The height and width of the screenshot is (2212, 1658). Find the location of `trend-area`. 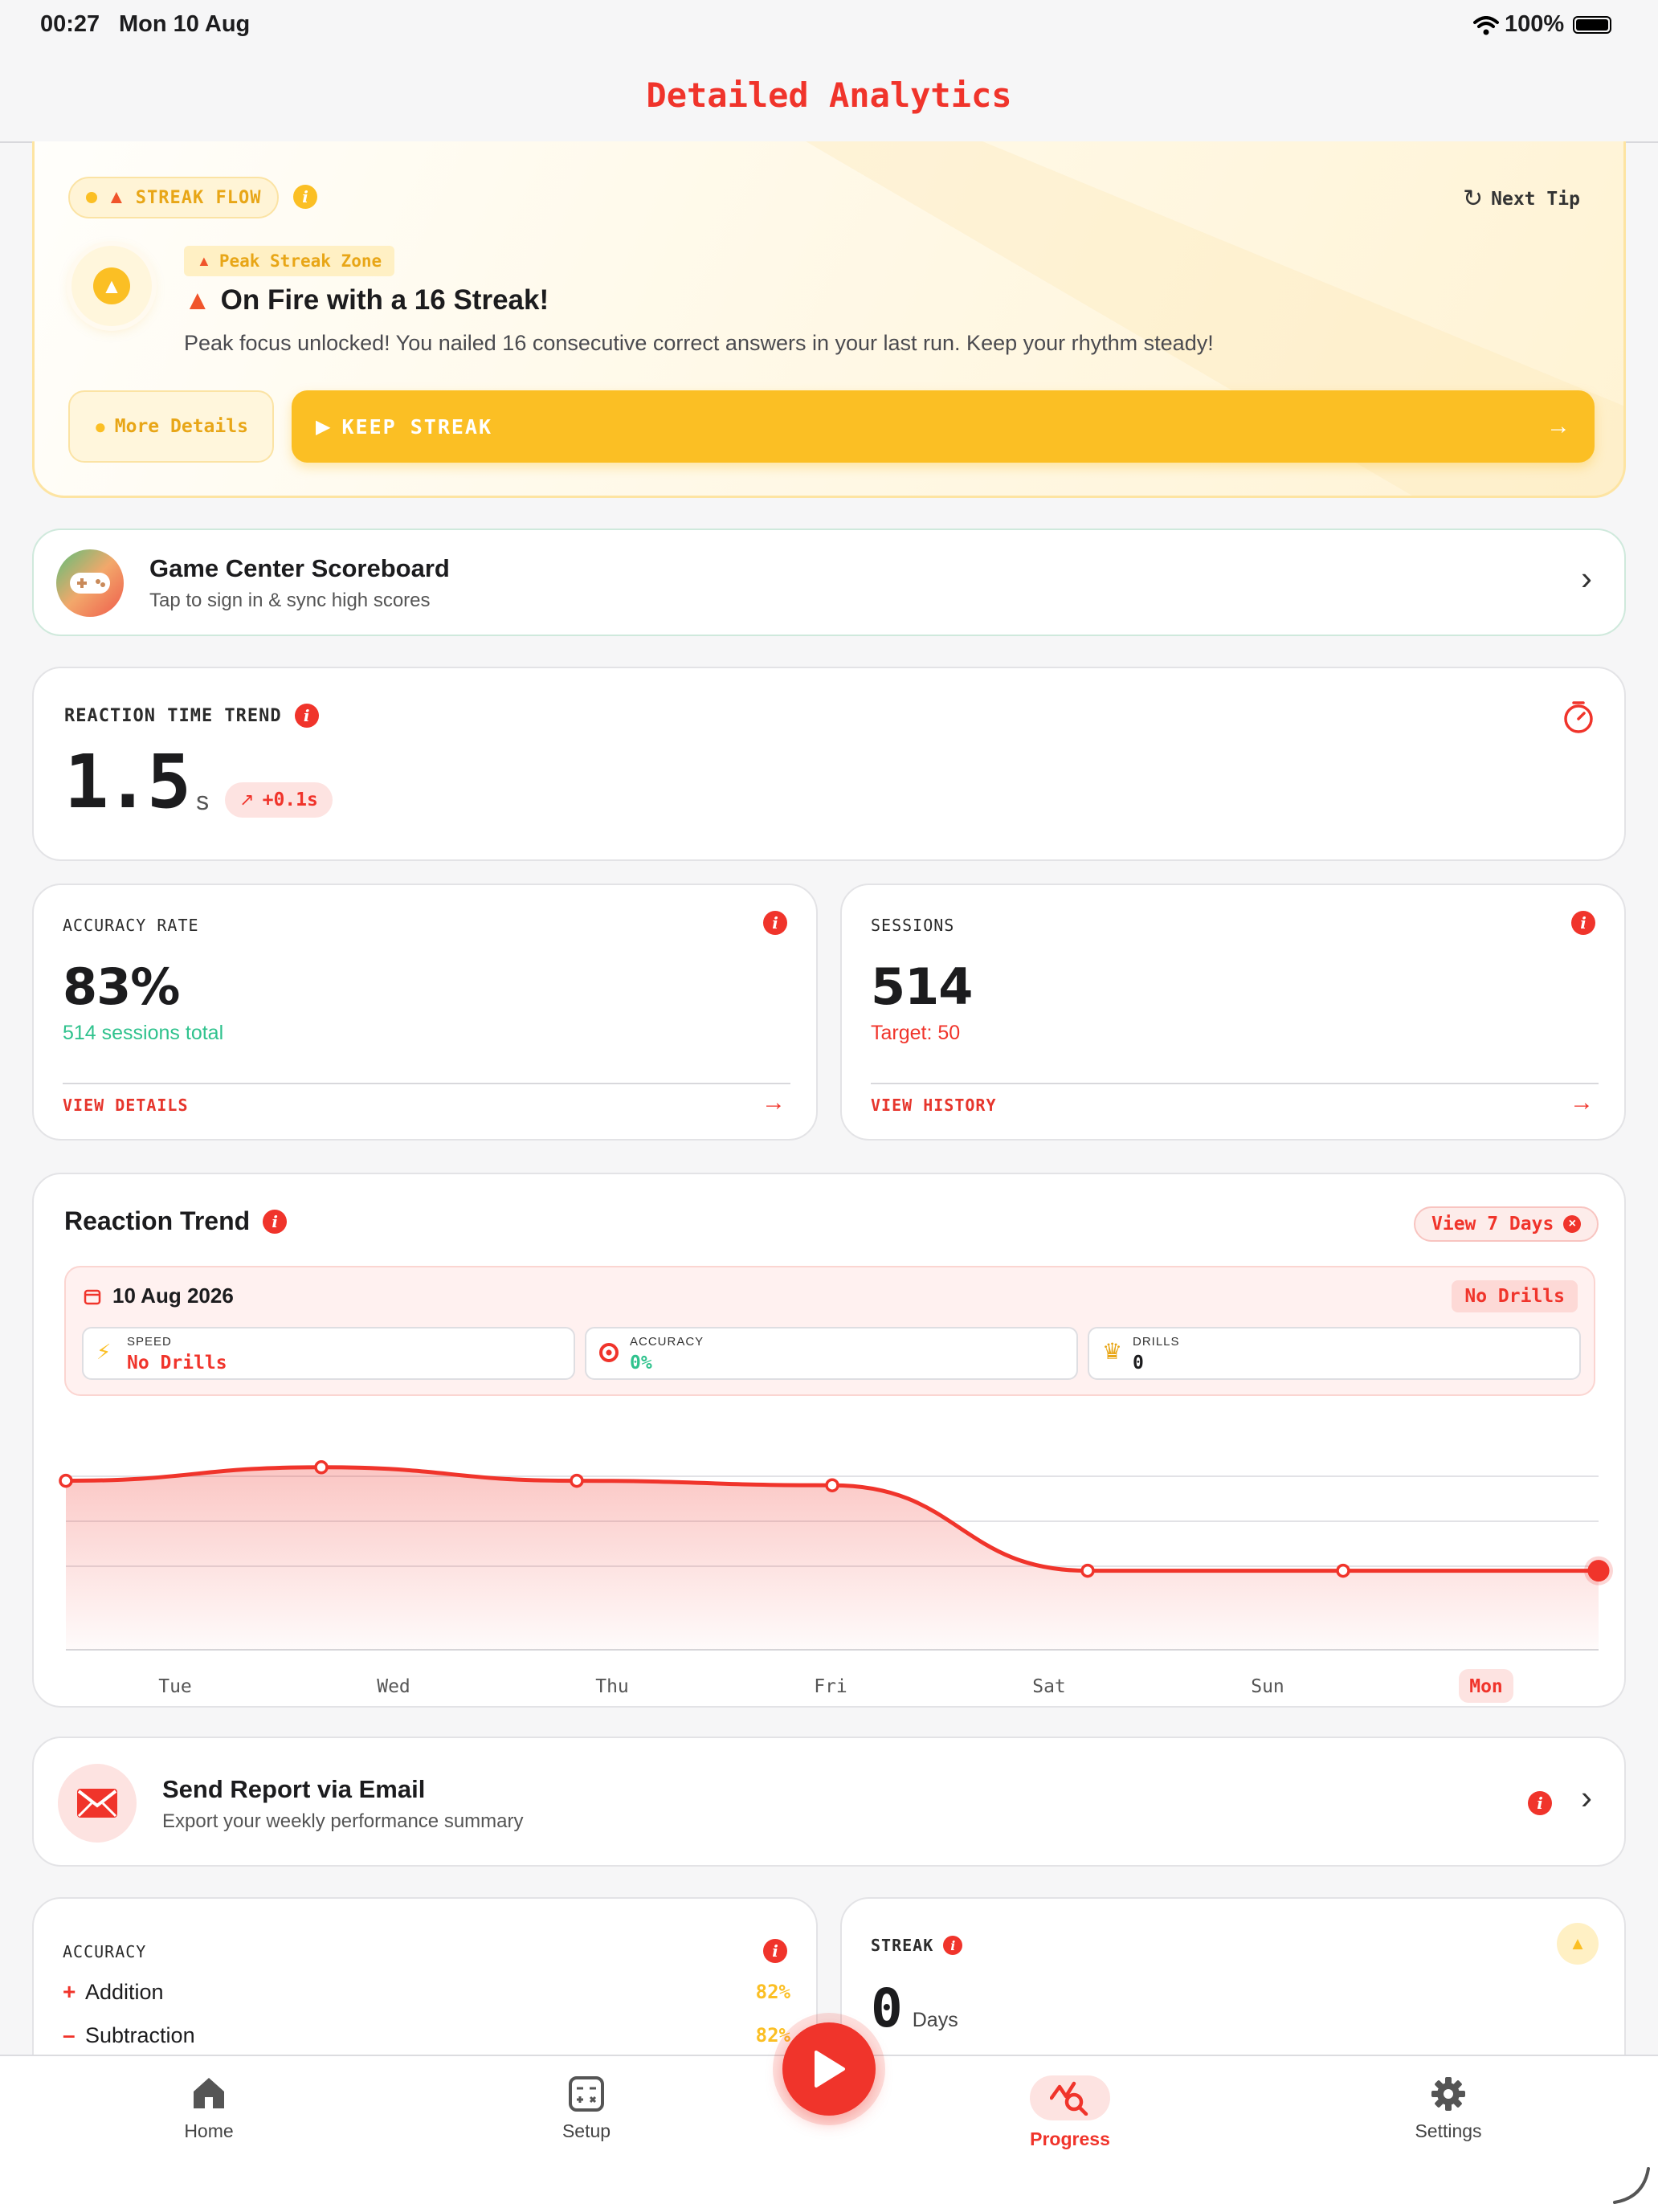

trend-area is located at coordinates (832, 1558).